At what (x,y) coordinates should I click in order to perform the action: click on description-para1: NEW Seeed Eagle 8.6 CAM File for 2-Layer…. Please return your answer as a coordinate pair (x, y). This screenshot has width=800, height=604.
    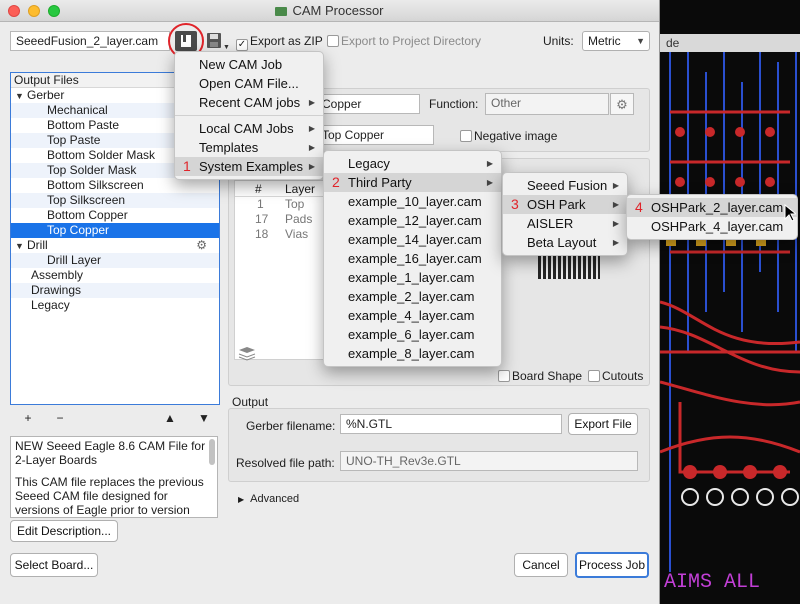
    Looking at the image, I should click on (110, 453).